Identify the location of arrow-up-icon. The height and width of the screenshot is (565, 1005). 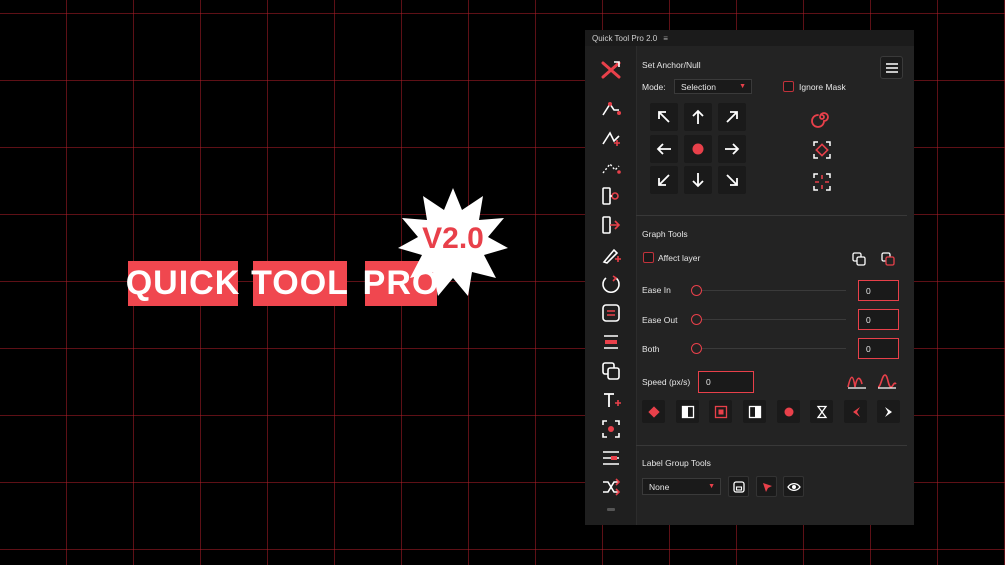
(698, 116).